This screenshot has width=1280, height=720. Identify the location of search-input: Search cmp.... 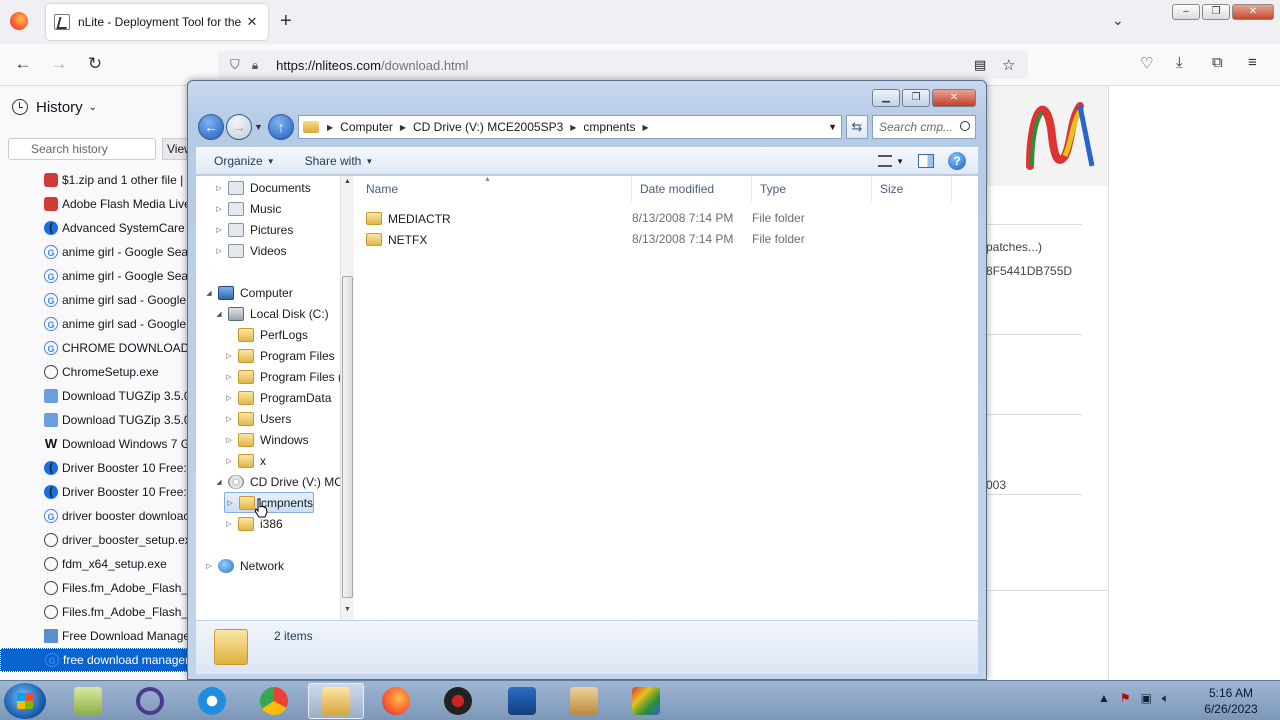
(924, 127).